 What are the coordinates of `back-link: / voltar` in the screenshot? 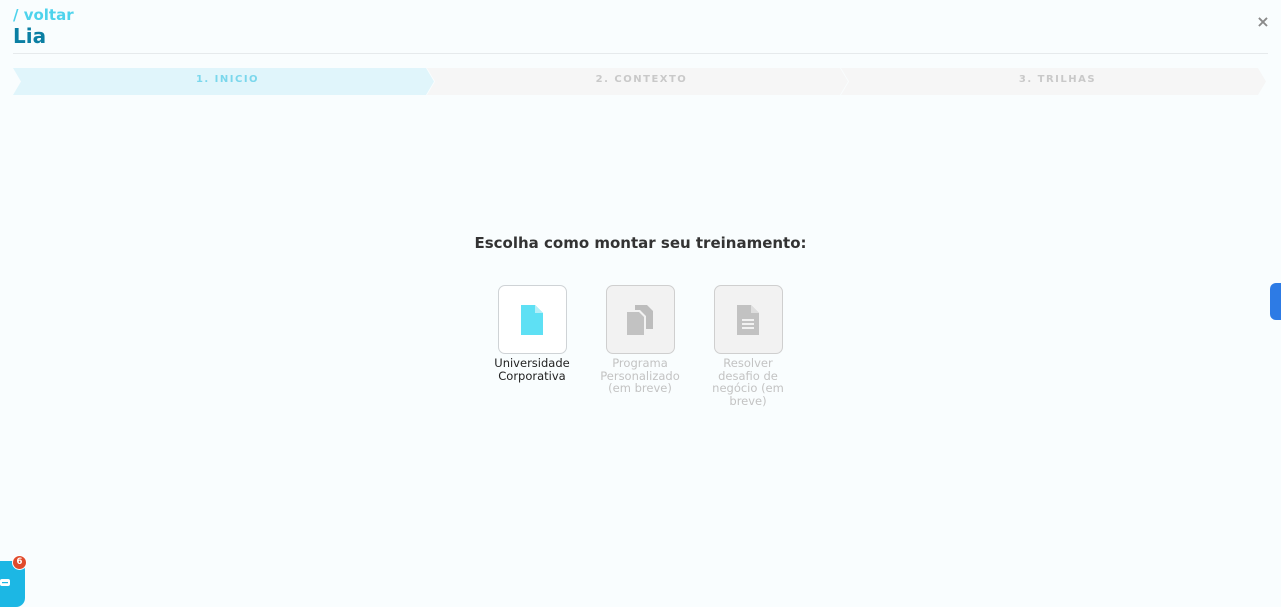 It's located at (43, 15).